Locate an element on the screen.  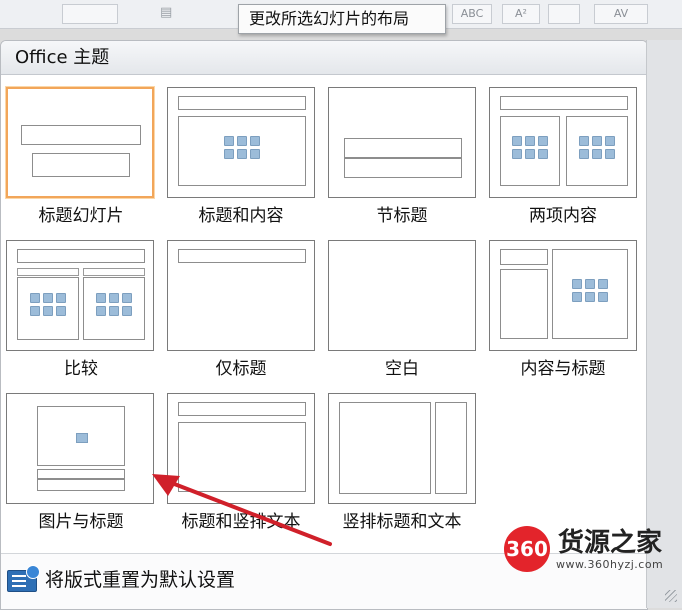
picture-placeholder is located at coordinates (81, 436).